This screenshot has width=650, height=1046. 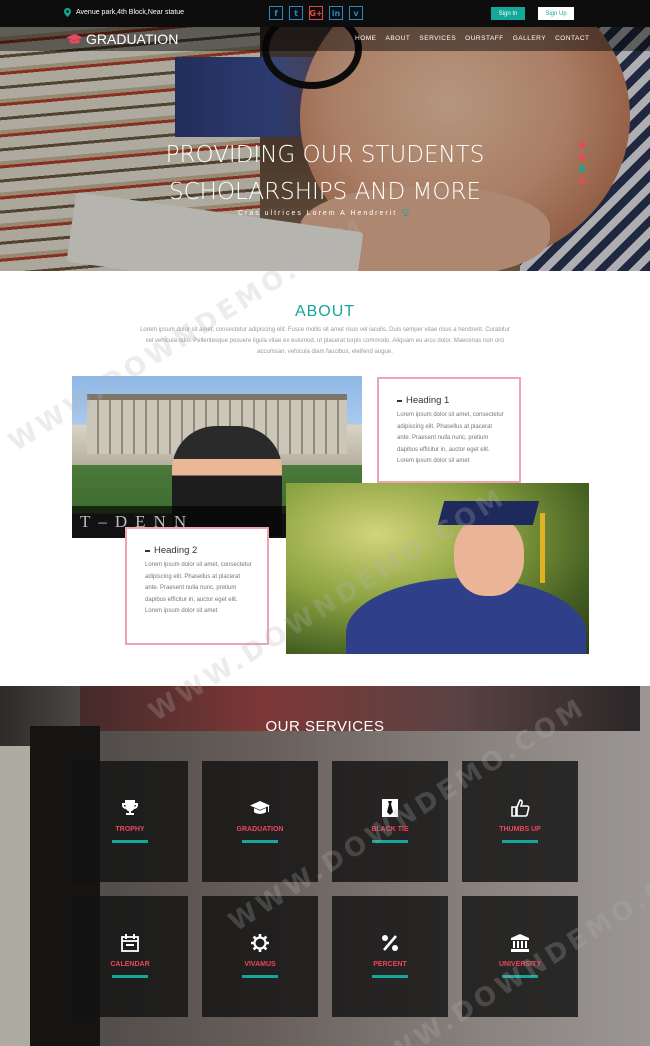 What do you see at coordinates (325, 192) in the screenshot?
I see `hero-title-line-2: SCHOLARSHIPS AND MORE` at bounding box center [325, 192].